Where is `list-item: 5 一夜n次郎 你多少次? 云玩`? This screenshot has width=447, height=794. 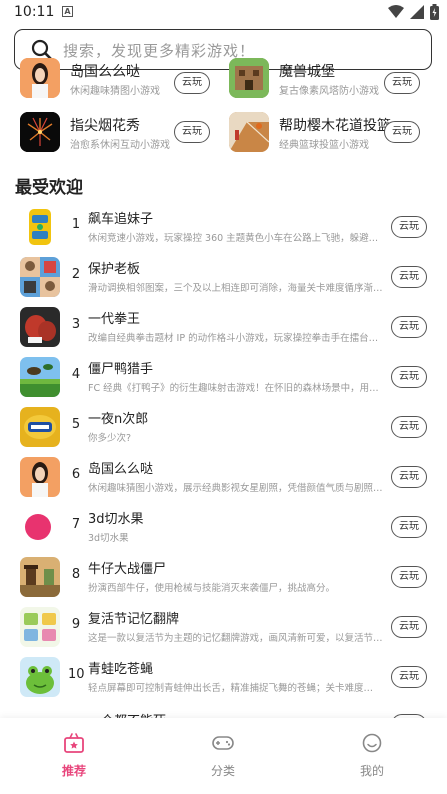 list-item: 5 一夜n次郎 你多少次? 云玩 is located at coordinates (223, 429).